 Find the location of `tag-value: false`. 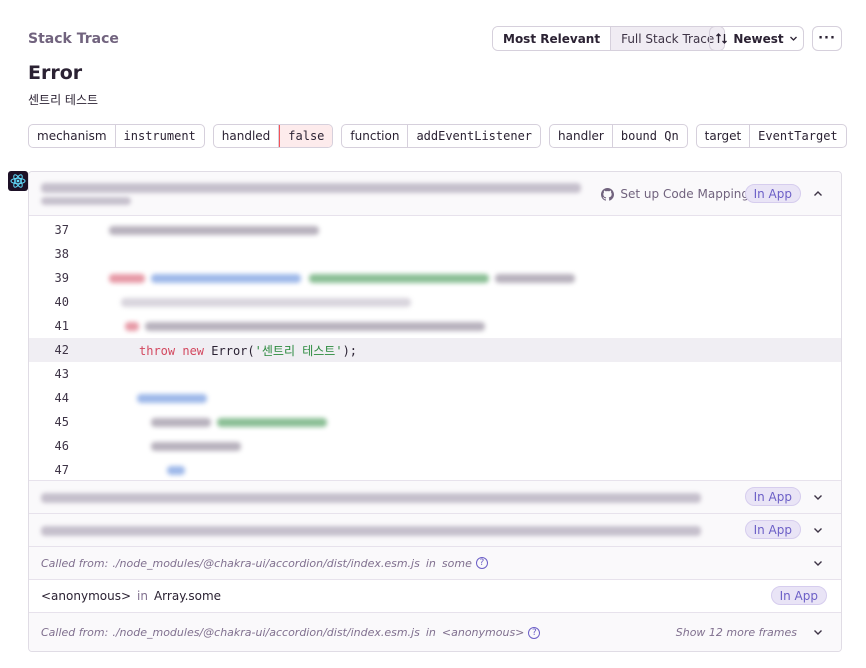

tag-value: false is located at coordinates (306, 136).